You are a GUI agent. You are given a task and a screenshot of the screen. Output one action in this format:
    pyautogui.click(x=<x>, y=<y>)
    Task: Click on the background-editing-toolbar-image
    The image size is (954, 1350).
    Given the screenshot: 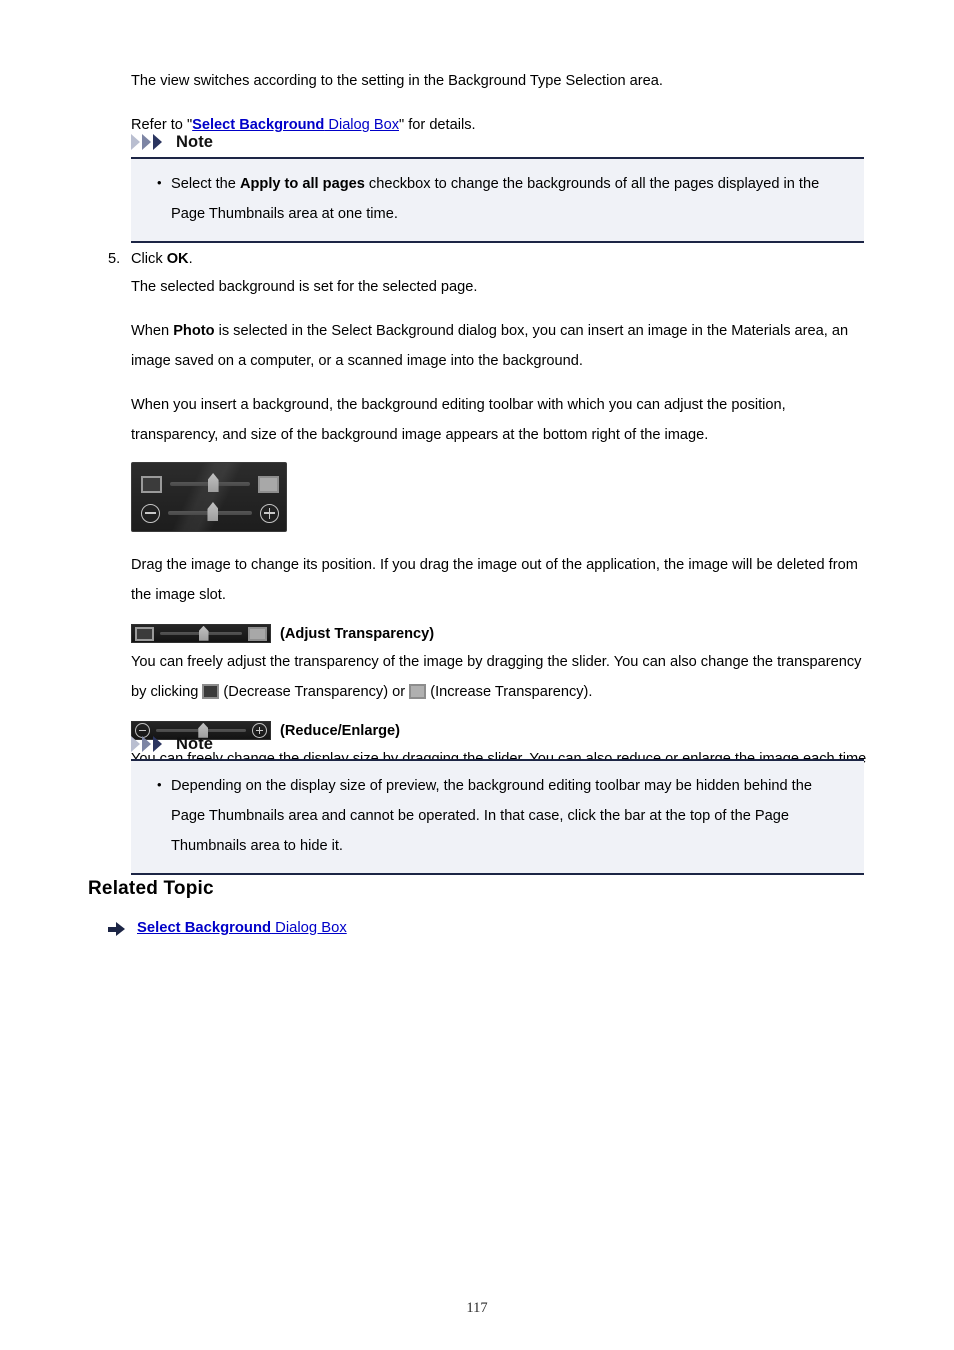 What is the action you would take?
    pyautogui.click(x=209, y=497)
    